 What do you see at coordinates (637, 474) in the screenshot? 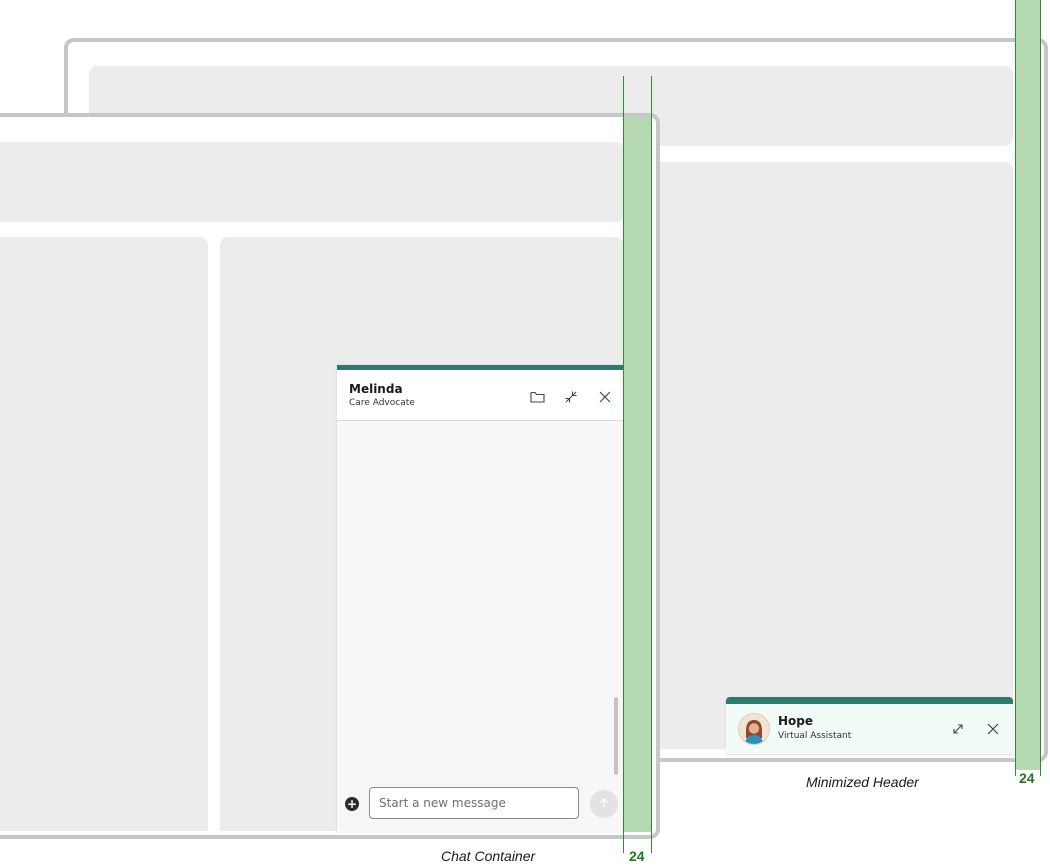
I see `front-margin-guide` at bounding box center [637, 474].